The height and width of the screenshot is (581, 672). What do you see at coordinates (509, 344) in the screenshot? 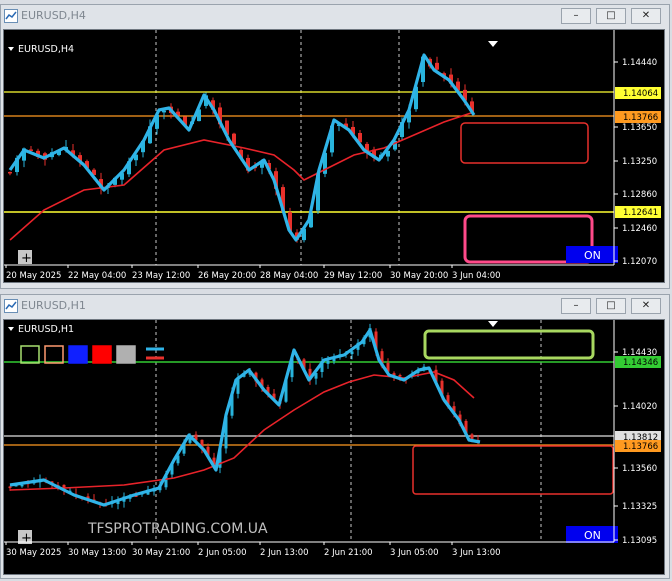
I see `resistance-zone-box` at bounding box center [509, 344].